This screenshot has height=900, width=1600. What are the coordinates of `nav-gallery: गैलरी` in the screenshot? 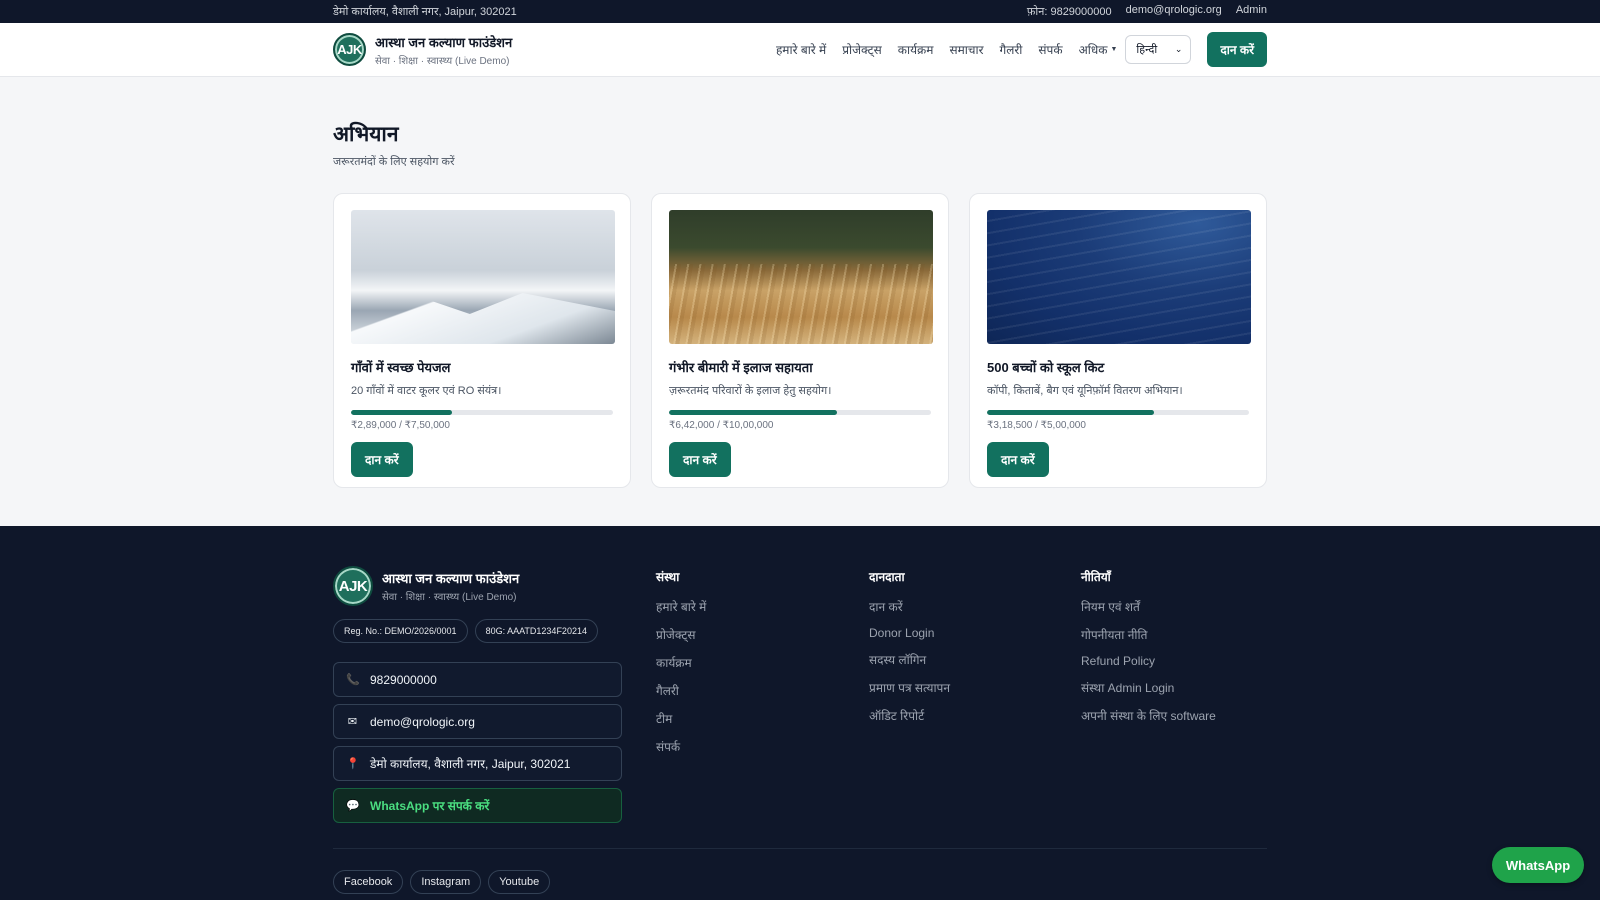 It's located at (1011, 49).